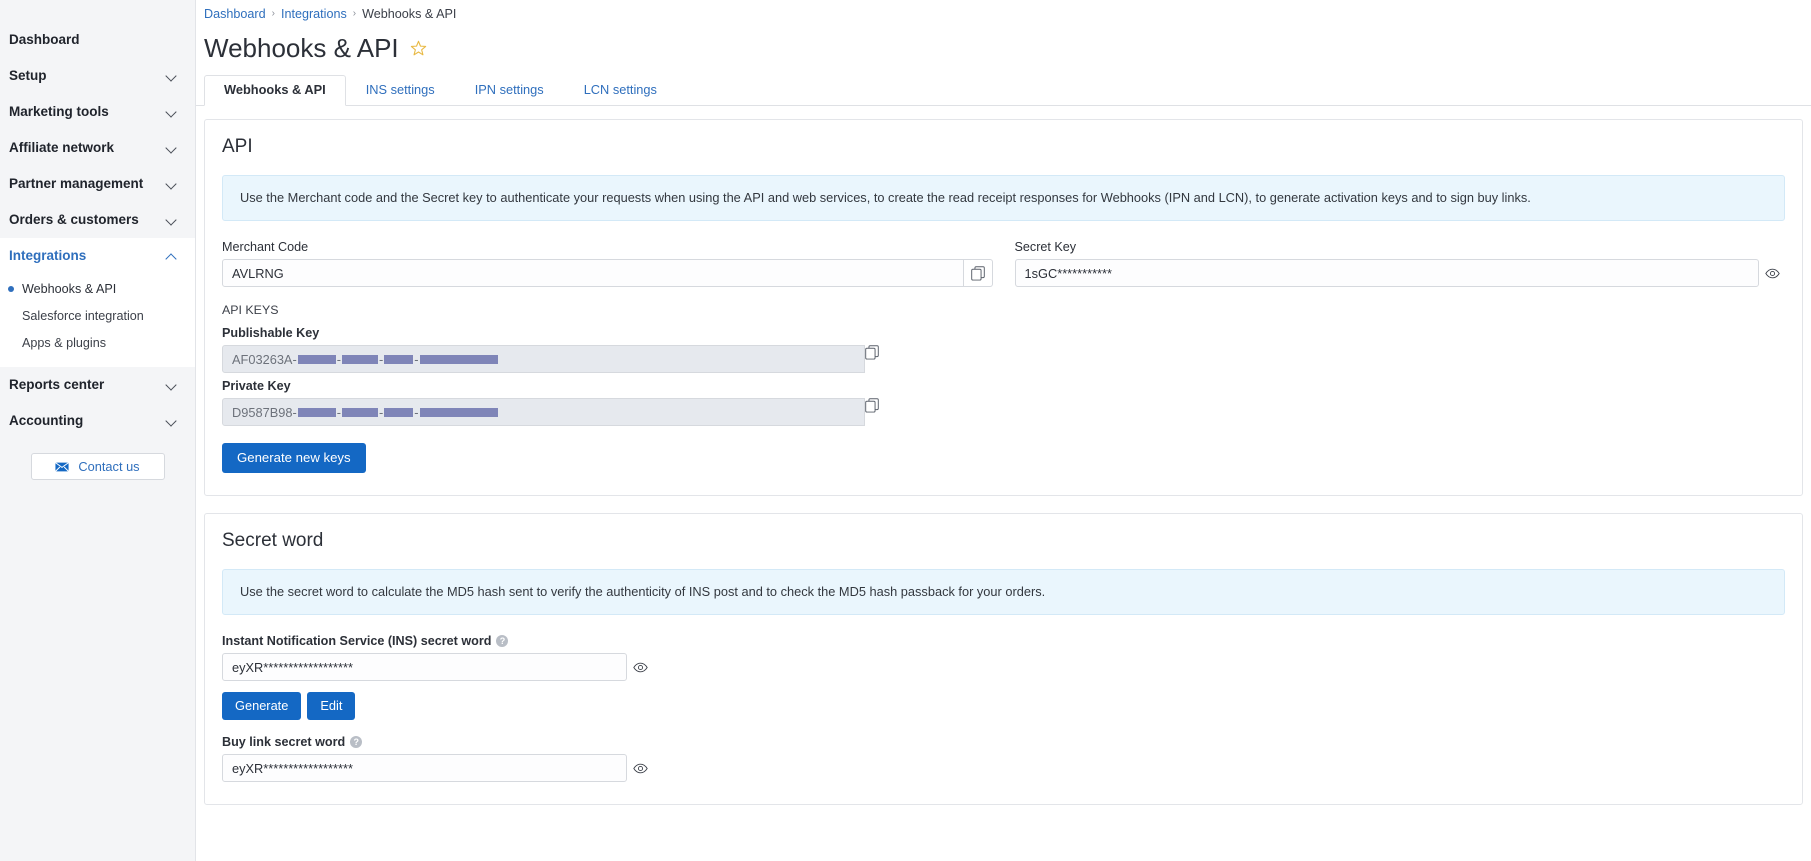 This screenshot has height=861, width=1811. I want to click on contact-us-wrapper: Contact us, so click(97, 459).